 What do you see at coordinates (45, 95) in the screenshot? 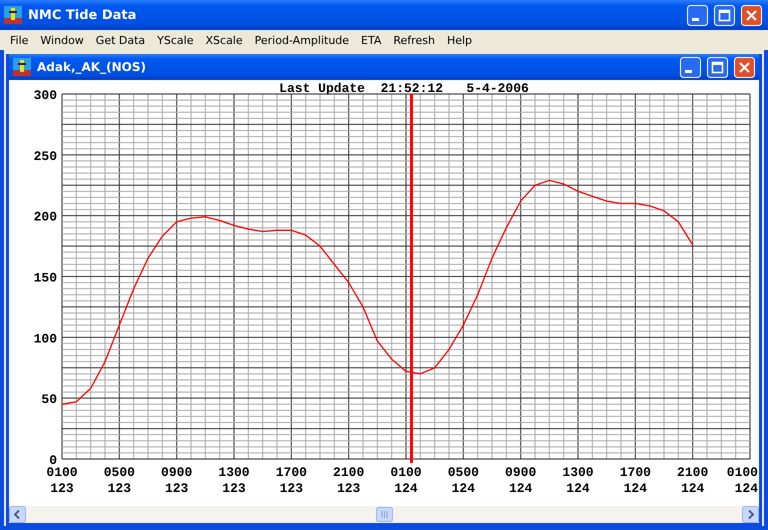
I see `y-axis-label: 300` at bounding box center [45, 95].